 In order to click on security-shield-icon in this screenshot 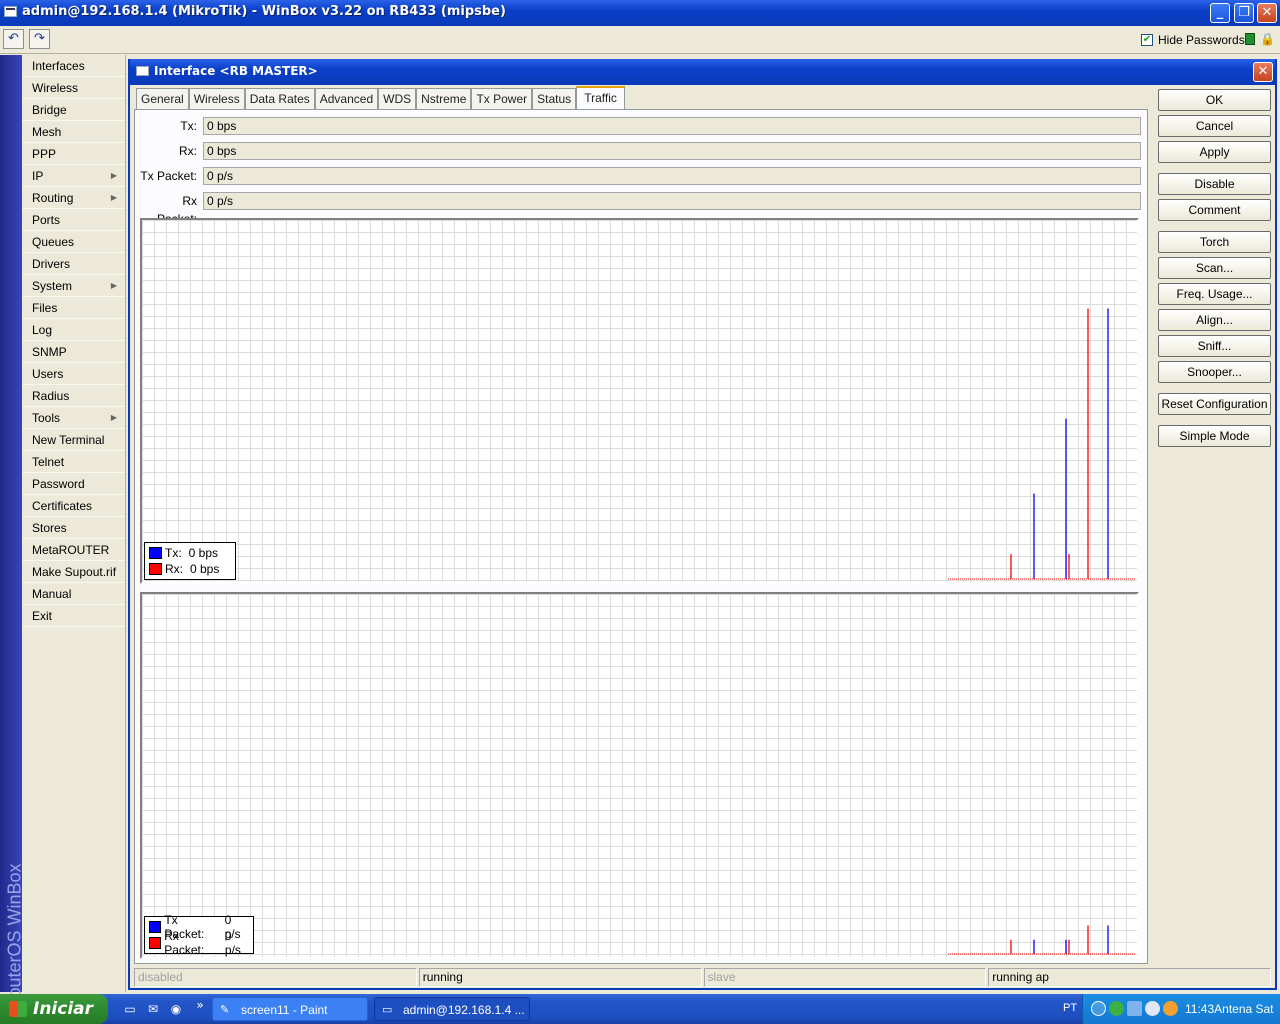, I will do `click(1116, 1008)`.